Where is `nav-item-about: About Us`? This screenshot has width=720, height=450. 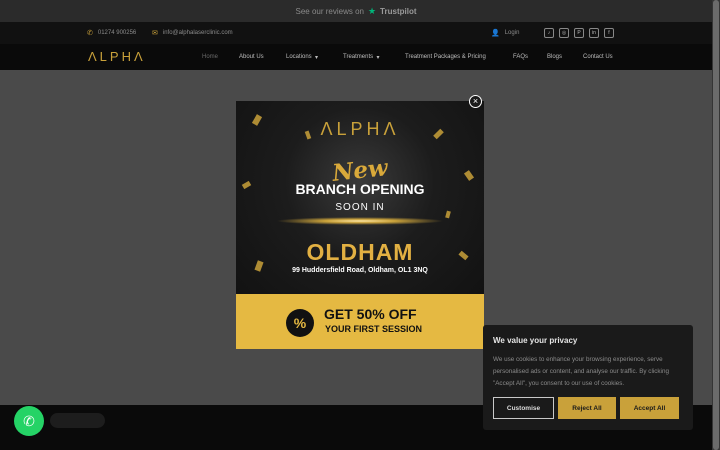
nav-item-about: About Us is located at coordinates (251, 57).